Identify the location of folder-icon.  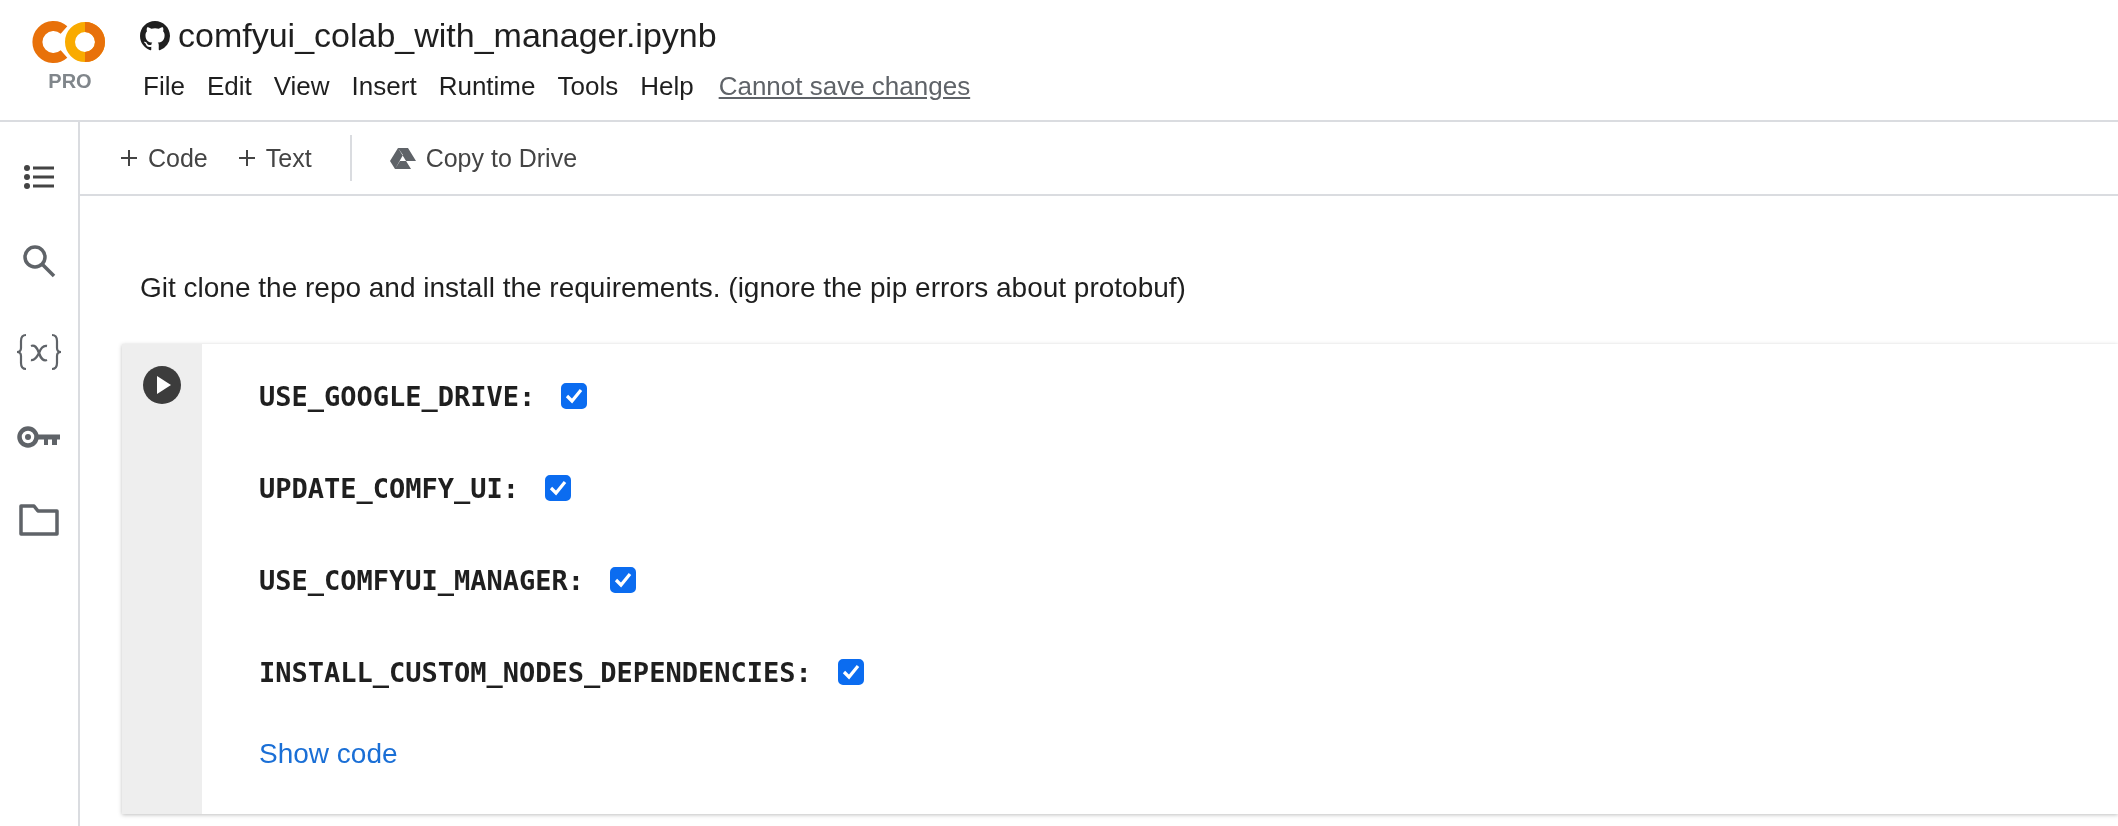
(39, 520).